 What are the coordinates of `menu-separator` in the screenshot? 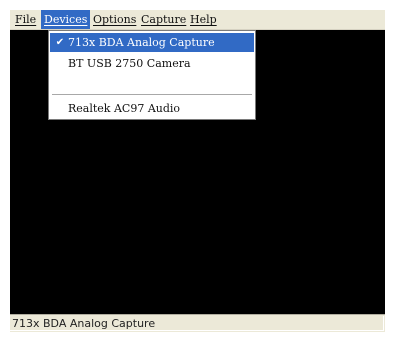 It's located at (152, 95).